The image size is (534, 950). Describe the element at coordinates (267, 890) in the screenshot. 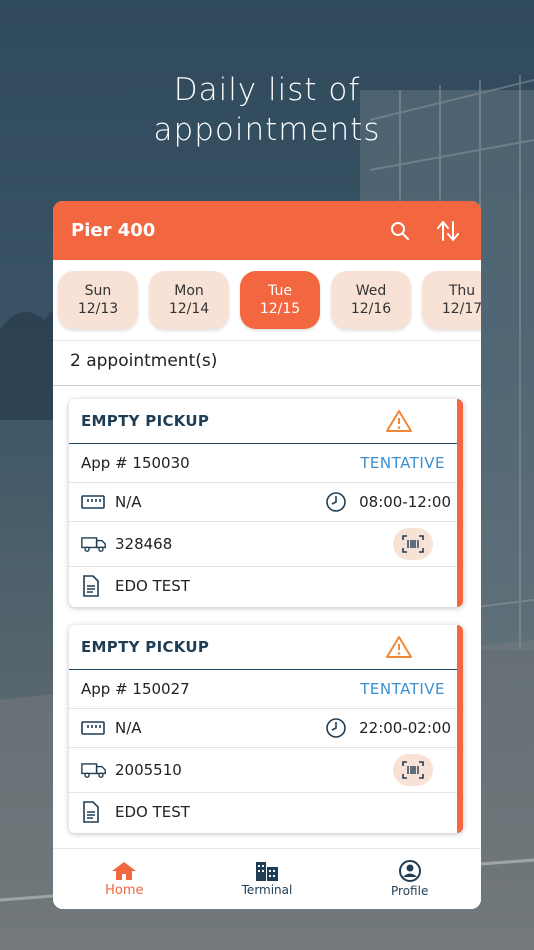

I see `nav-terminal-label: Terminal` at that location.